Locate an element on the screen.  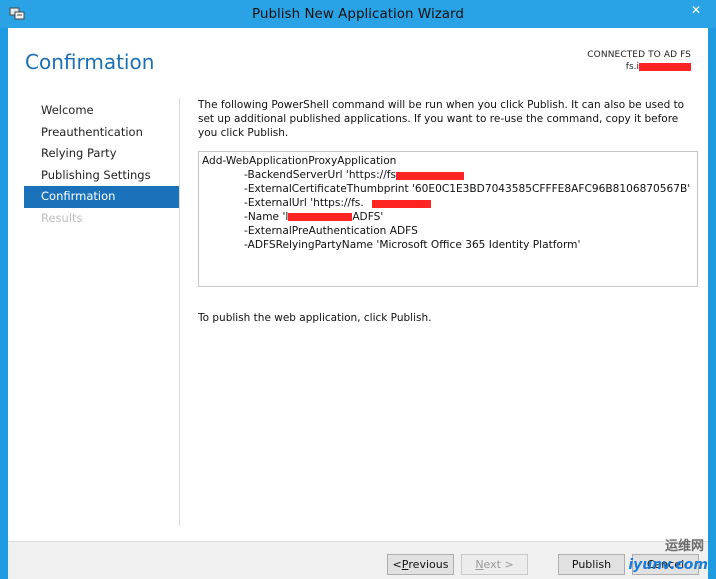
window-title: Publish New Application Wizard is located at coordinates (358, 14).